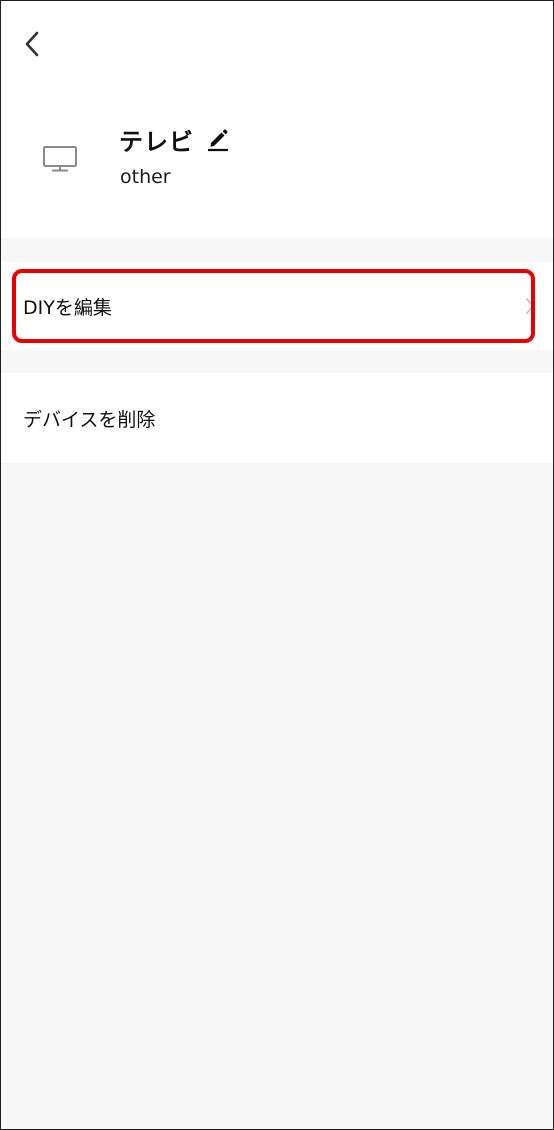  What do you see at coordinates (156, 141) in the screenshot?
I see `device-name: テレビ` at bounding box center [156, 141].